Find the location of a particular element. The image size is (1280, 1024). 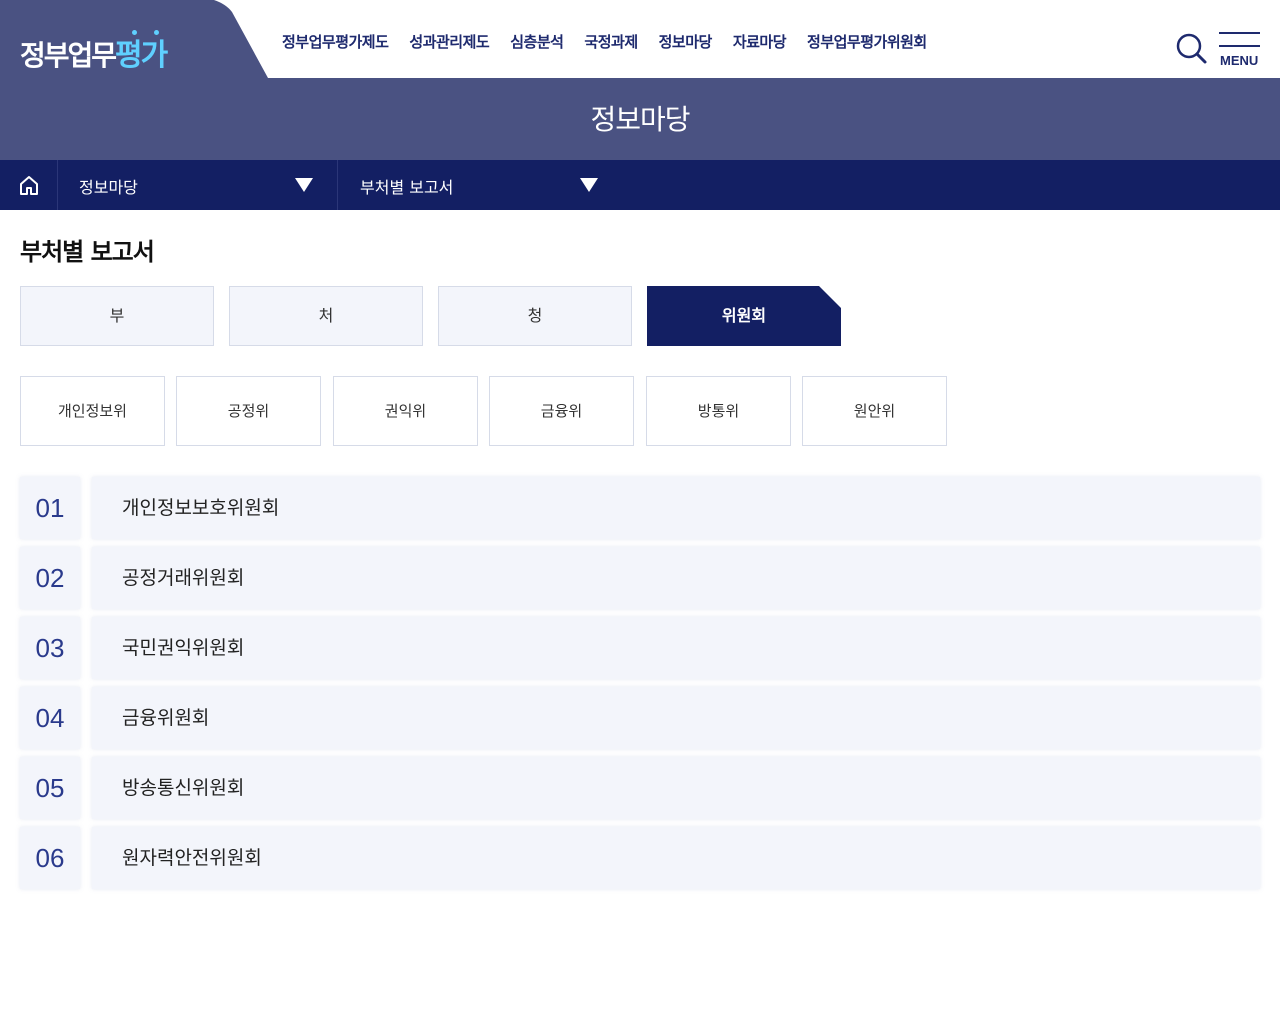

location-level1-label: 정보마당 is located at coordinates (108, 187).